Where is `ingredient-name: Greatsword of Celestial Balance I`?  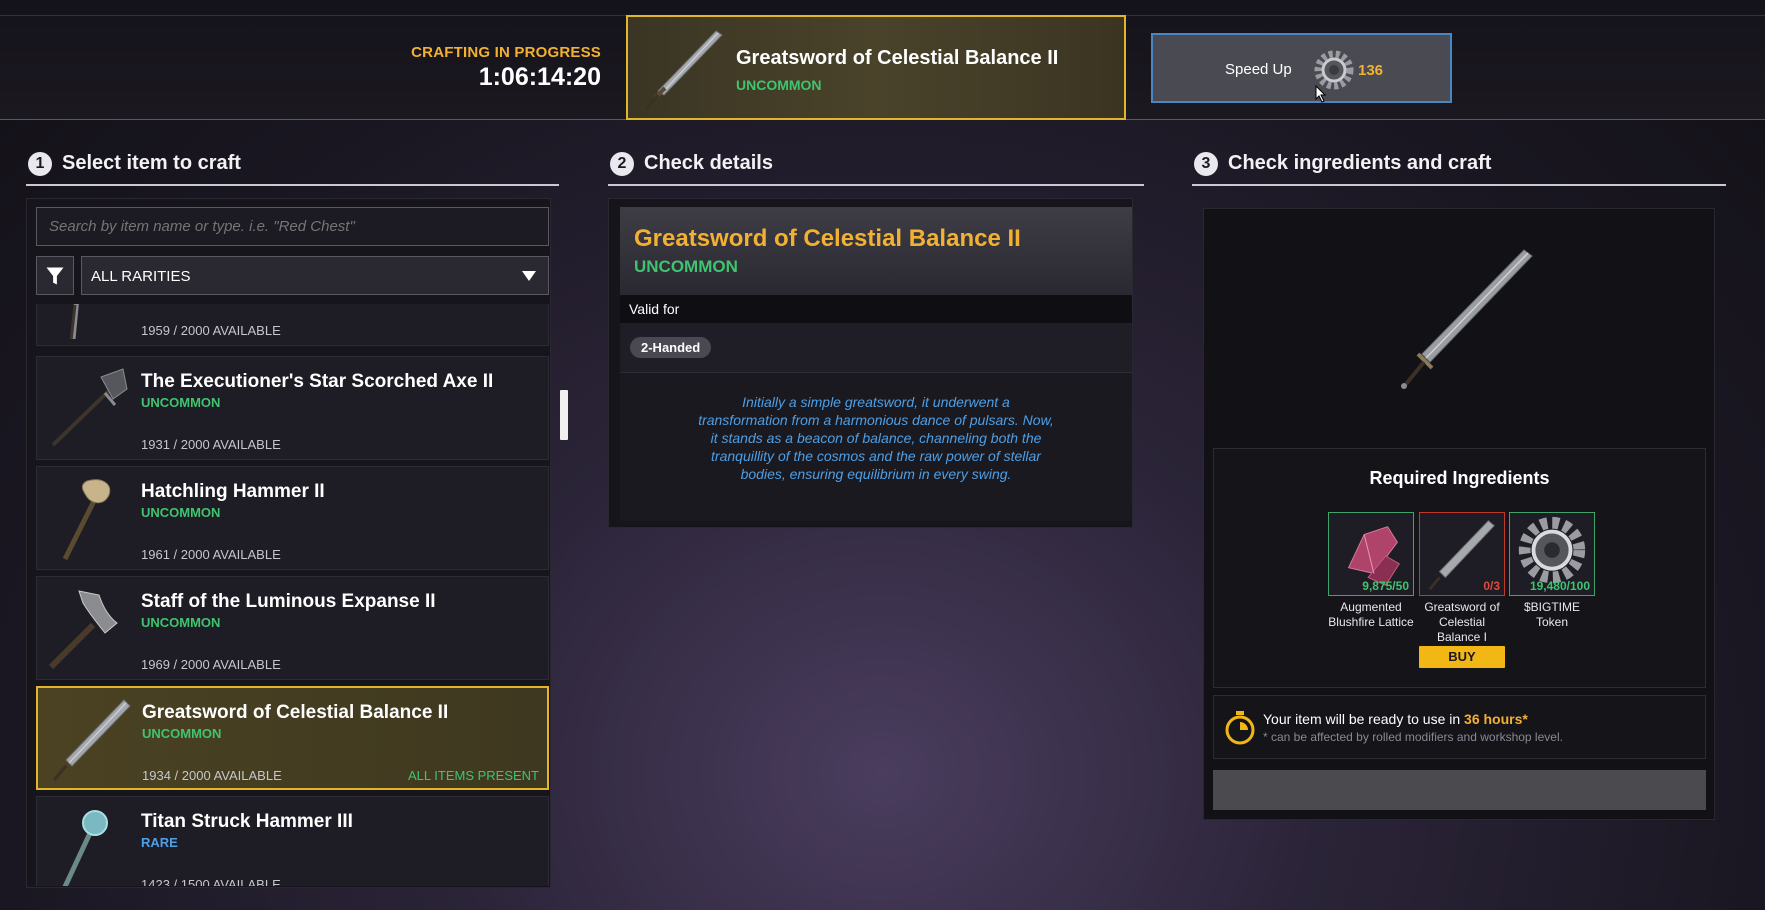 ingredient-name: Greatsword of Celestial Balance I is located at coordinates (1462, 622).